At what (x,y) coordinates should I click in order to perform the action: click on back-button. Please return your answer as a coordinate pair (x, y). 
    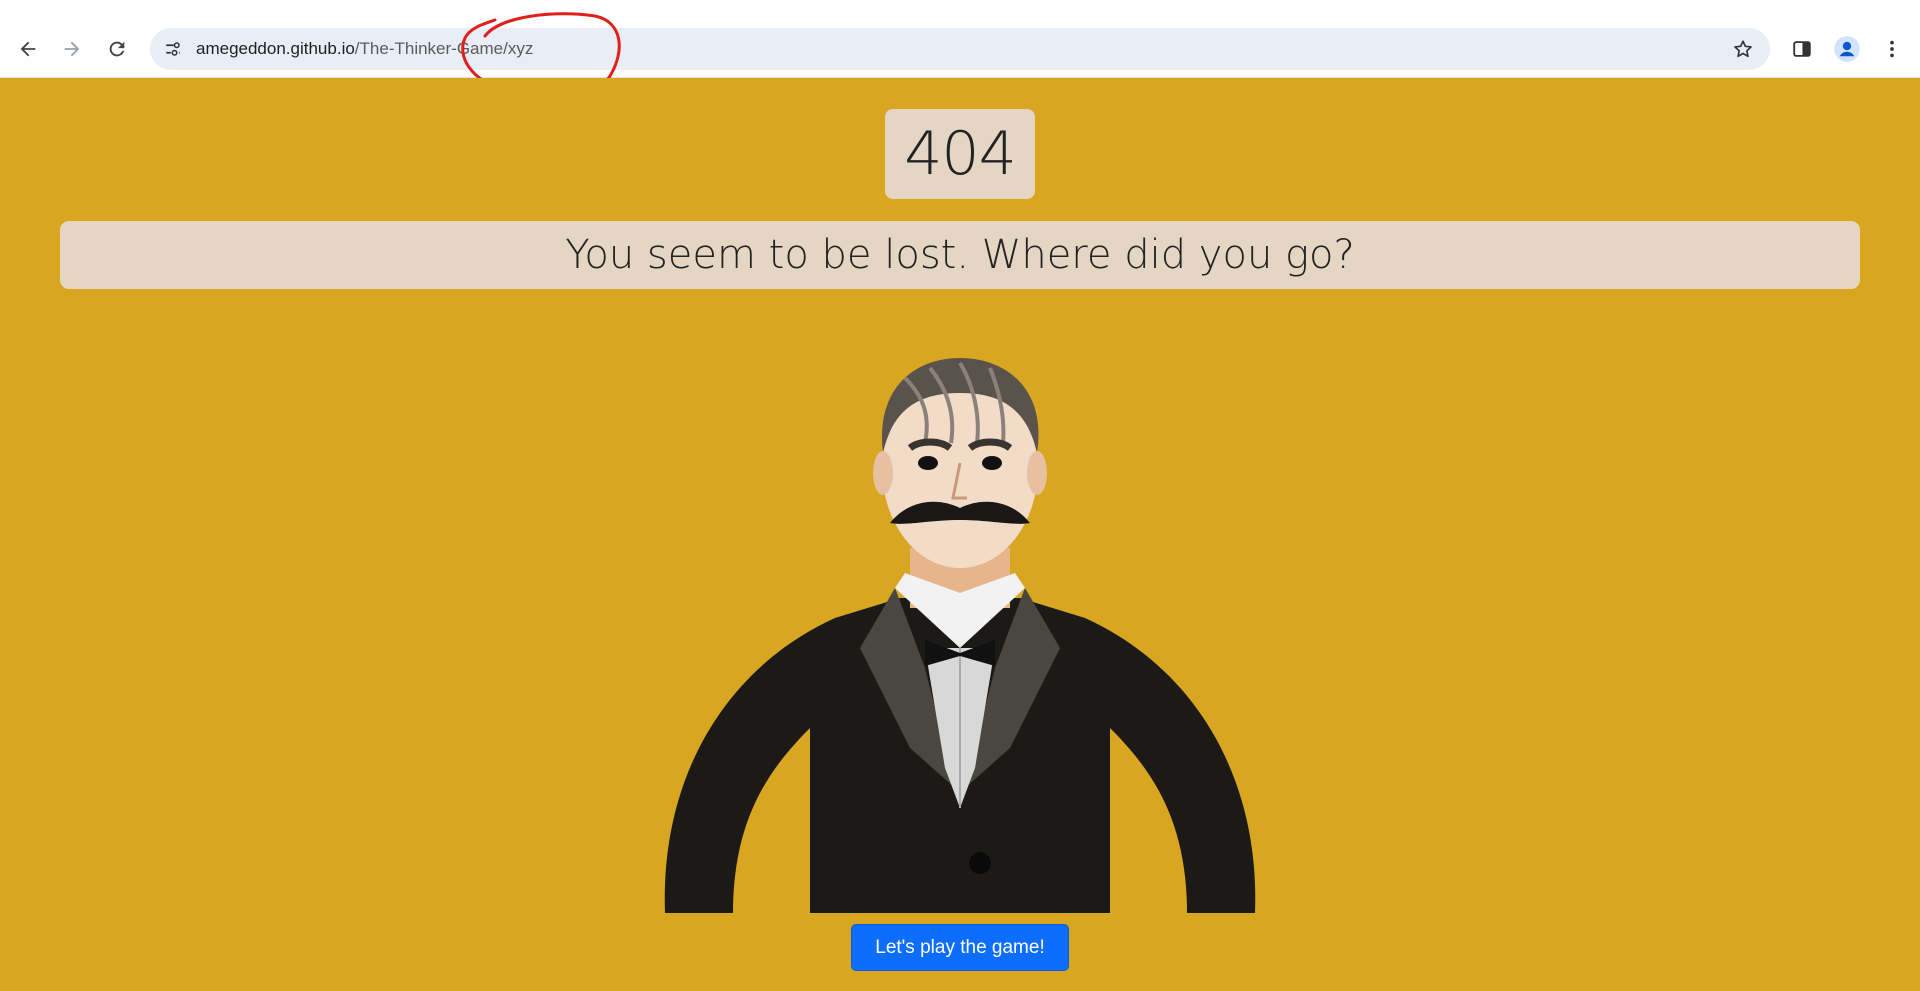
    Looking at the image, I should click on (28, 49).